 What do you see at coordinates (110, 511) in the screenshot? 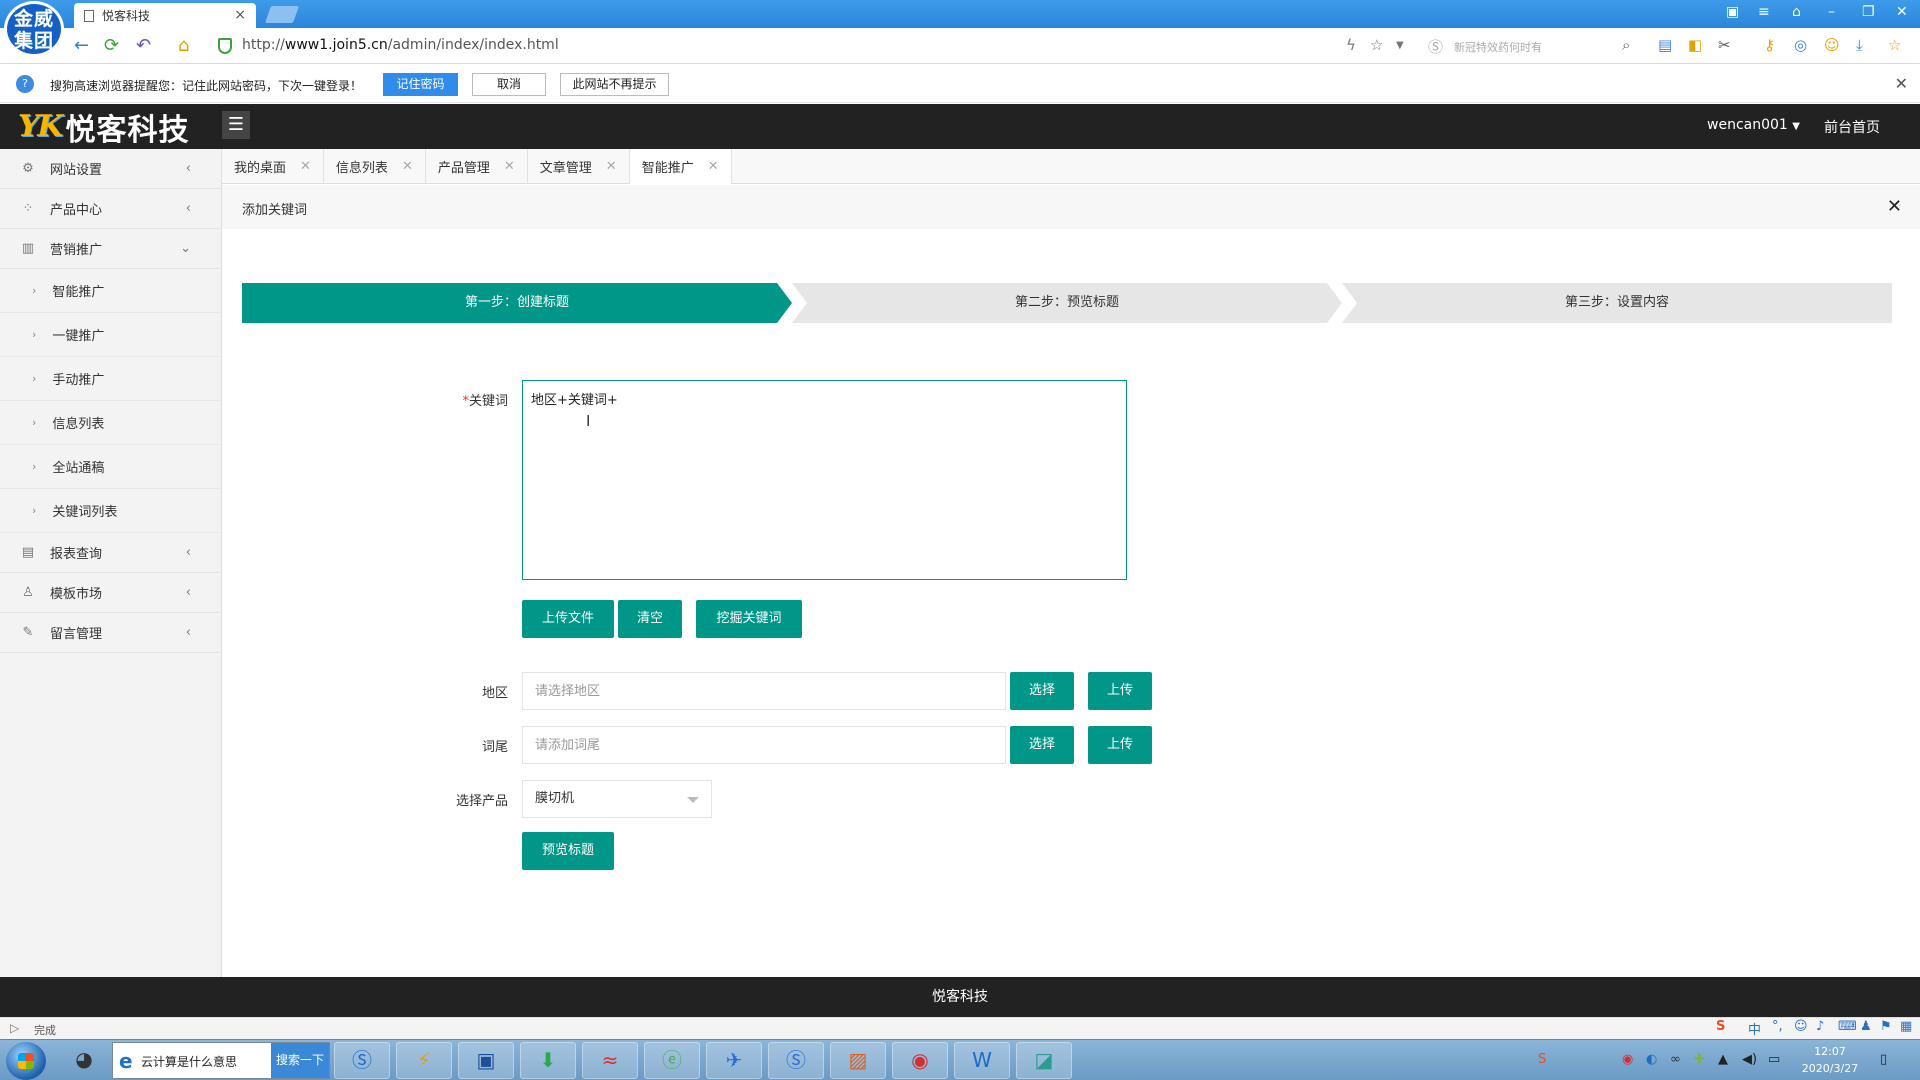
I see `sidebar-subitem-keyword-list: › 关键词列表` at bounding box center [110, 511].